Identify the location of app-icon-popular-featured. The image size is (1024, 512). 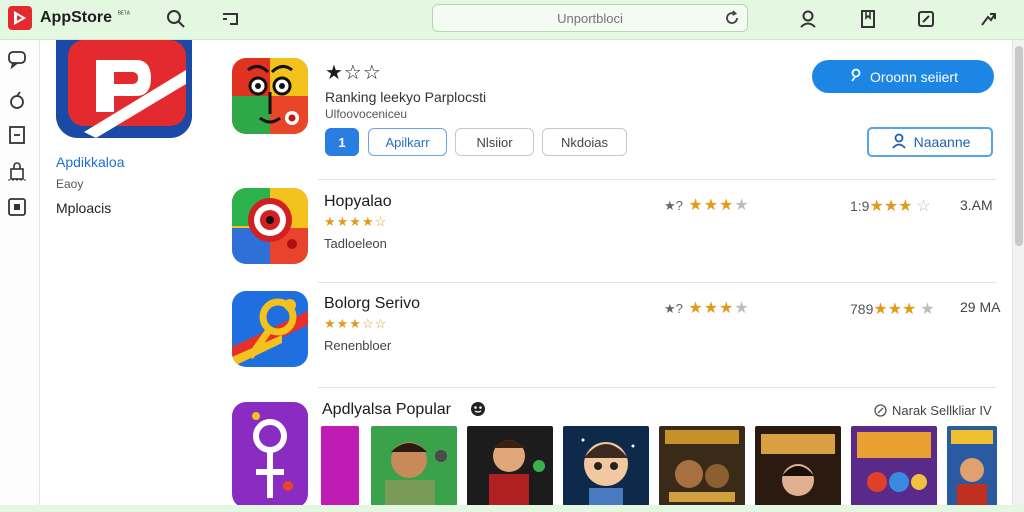
(270, 455).